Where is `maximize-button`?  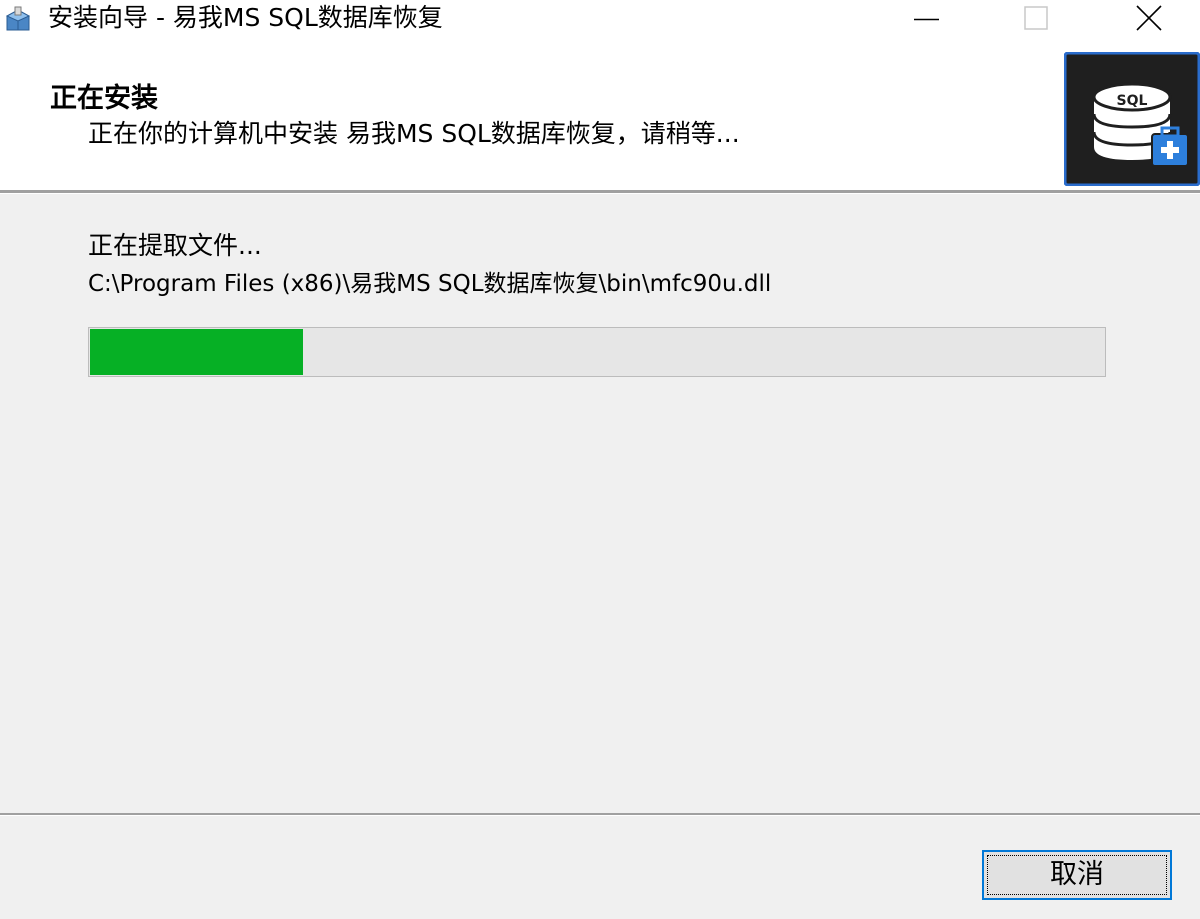
maximize-button is located at coordinates (1035, 19).